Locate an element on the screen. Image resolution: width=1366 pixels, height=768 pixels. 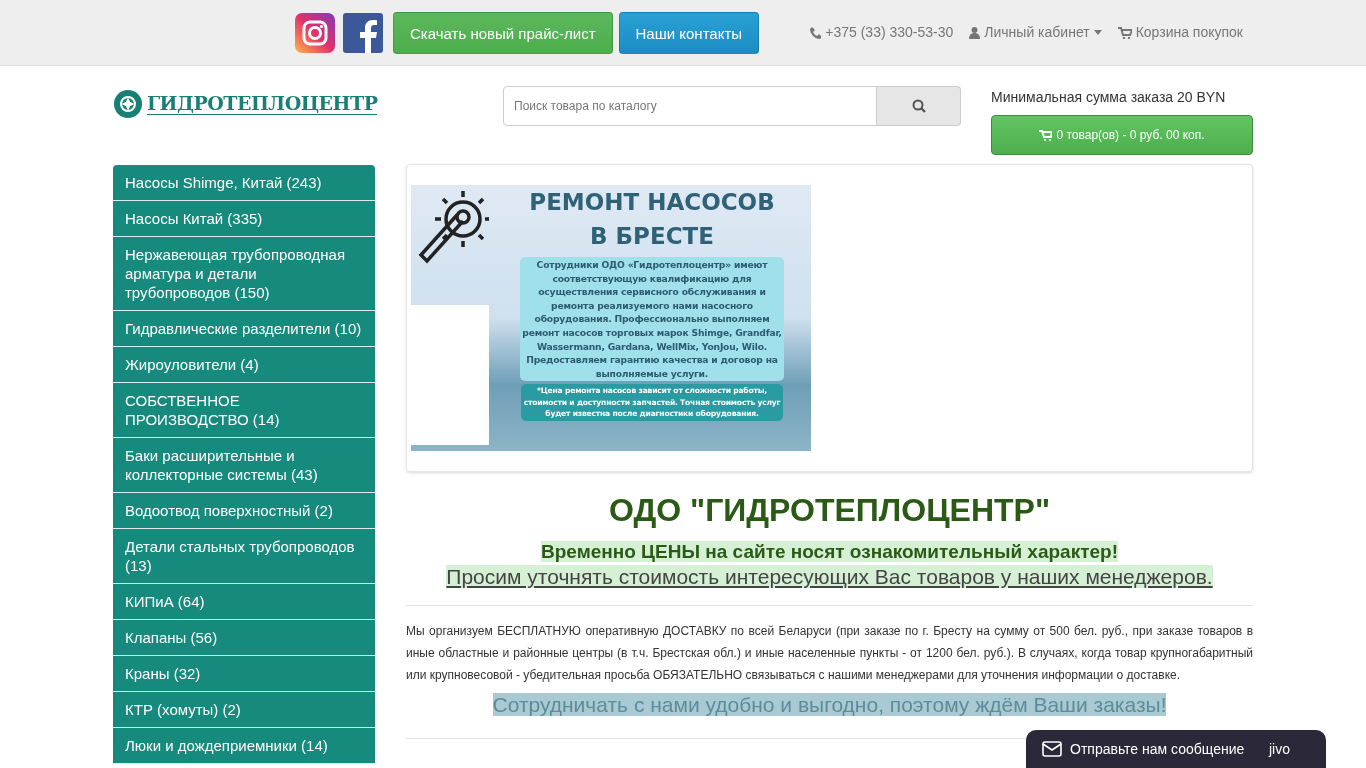
price-list-button: Скачать новый прайс-лист is located at coordinates (503, 32).